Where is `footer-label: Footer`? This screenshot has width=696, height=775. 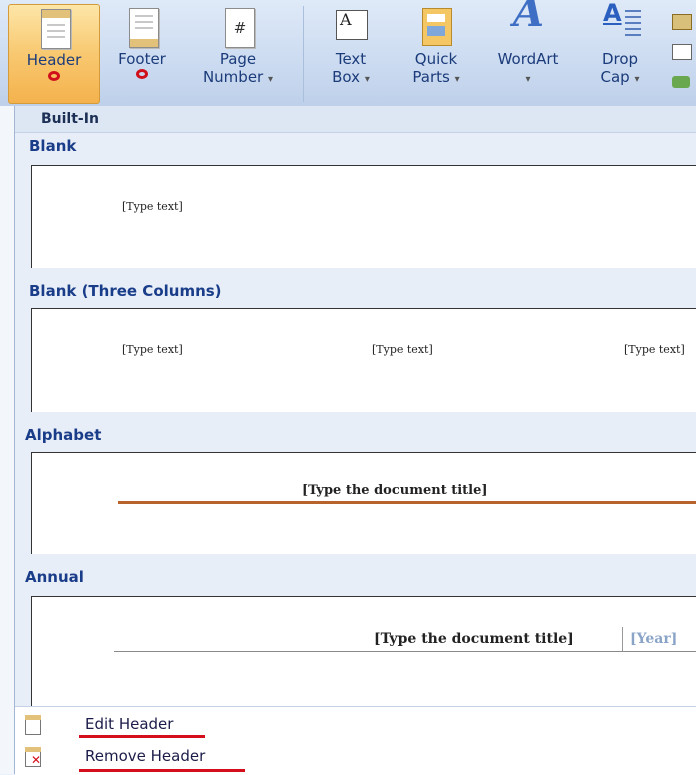 footer-label: Footer is located at coordinates (142, 59).